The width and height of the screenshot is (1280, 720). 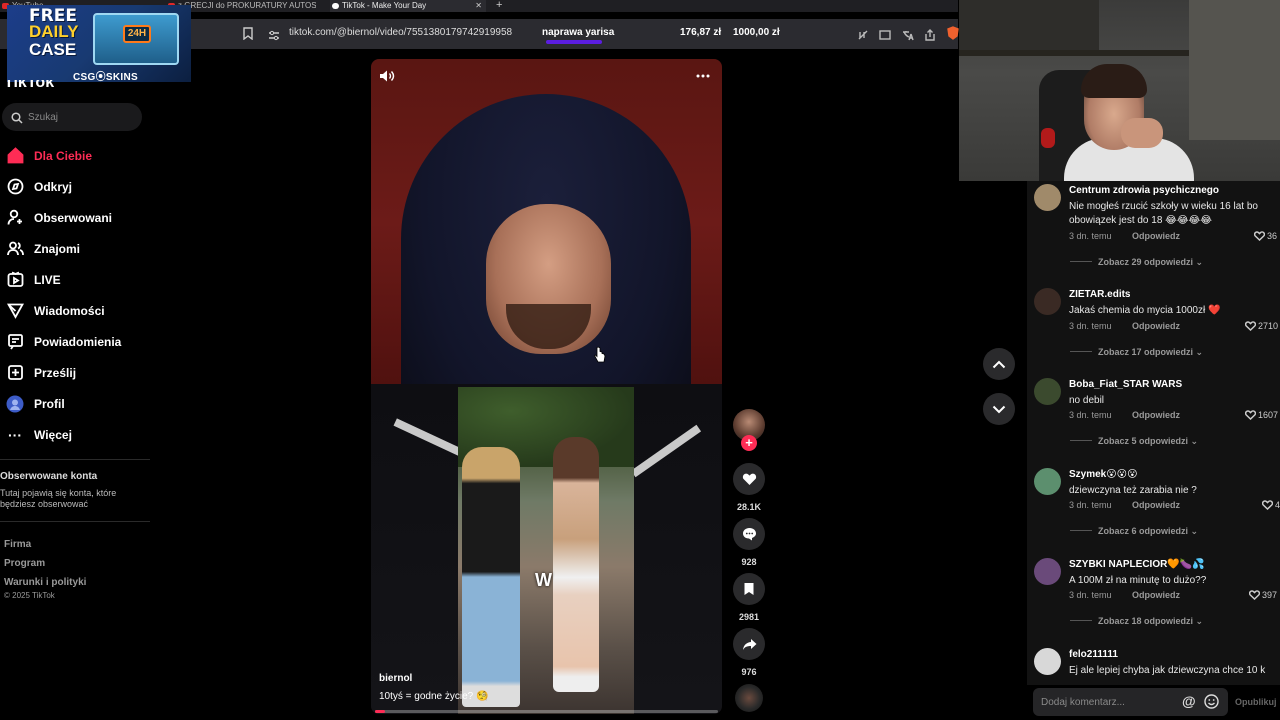 I want to click on sidebar-item-for-you: Dla Ciebie, so click(x=75, y=155).